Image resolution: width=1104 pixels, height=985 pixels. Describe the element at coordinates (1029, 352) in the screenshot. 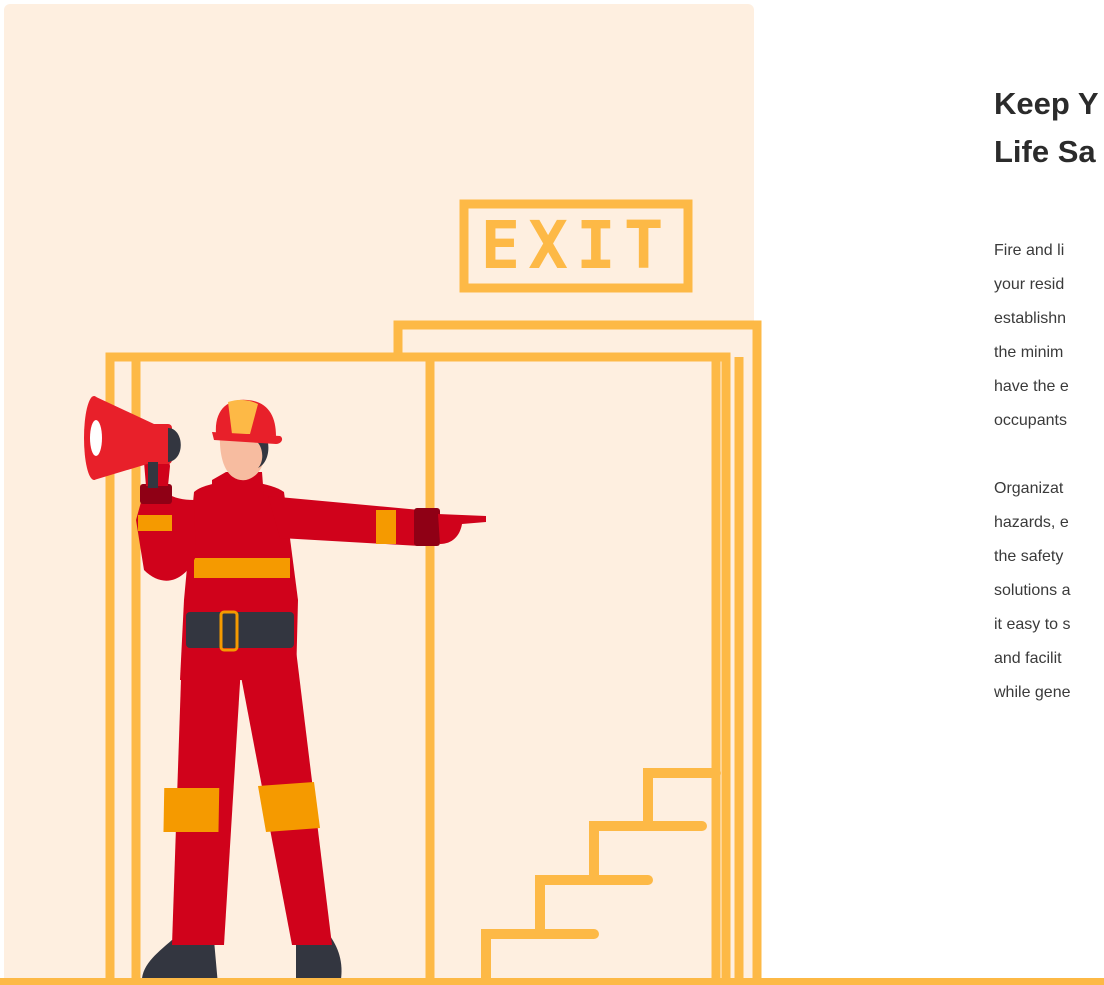

I see `paragraph-line: the minim` at that location.